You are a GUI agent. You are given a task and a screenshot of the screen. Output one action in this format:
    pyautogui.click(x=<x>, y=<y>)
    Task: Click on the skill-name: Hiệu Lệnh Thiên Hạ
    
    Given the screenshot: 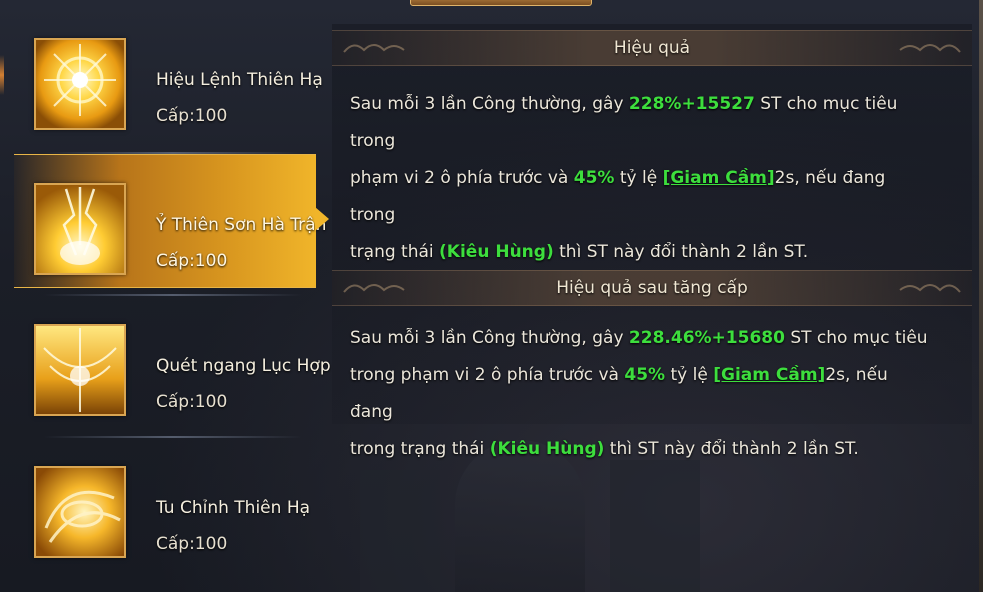 What is the action you would take?
    pyautogui.click(x=239, y=80)
    